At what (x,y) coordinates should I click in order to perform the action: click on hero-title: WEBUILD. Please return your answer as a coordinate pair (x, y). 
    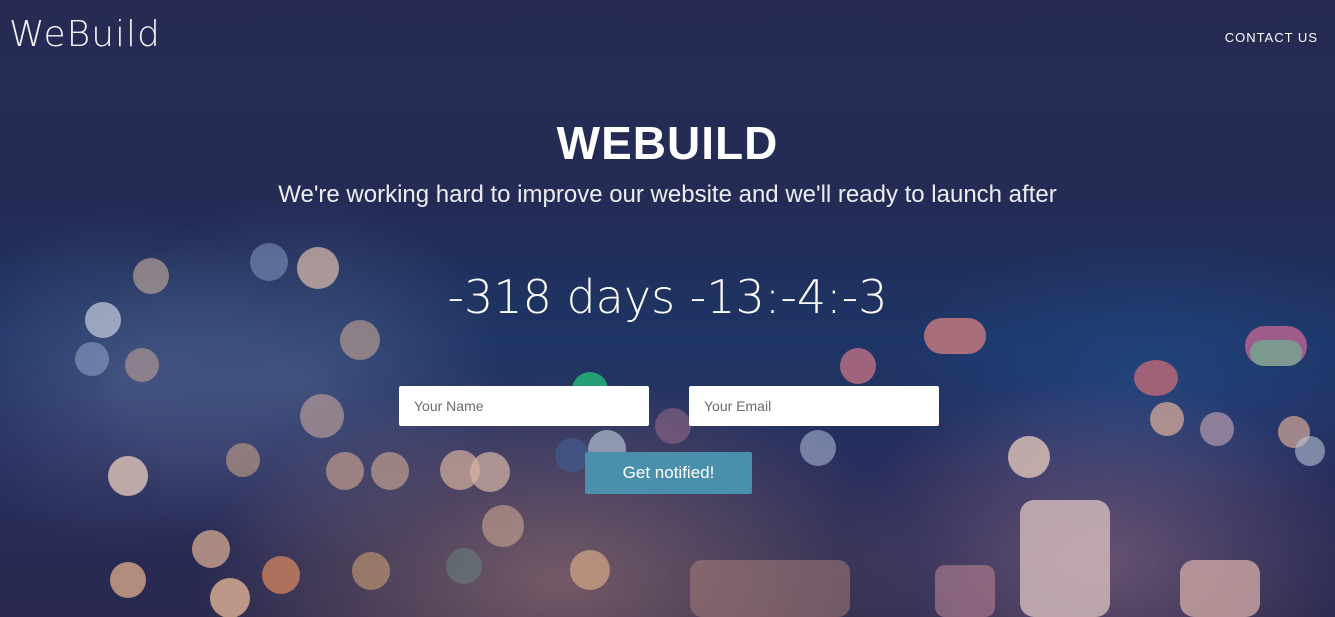
    Looking at the image, I should click on (667, 143).